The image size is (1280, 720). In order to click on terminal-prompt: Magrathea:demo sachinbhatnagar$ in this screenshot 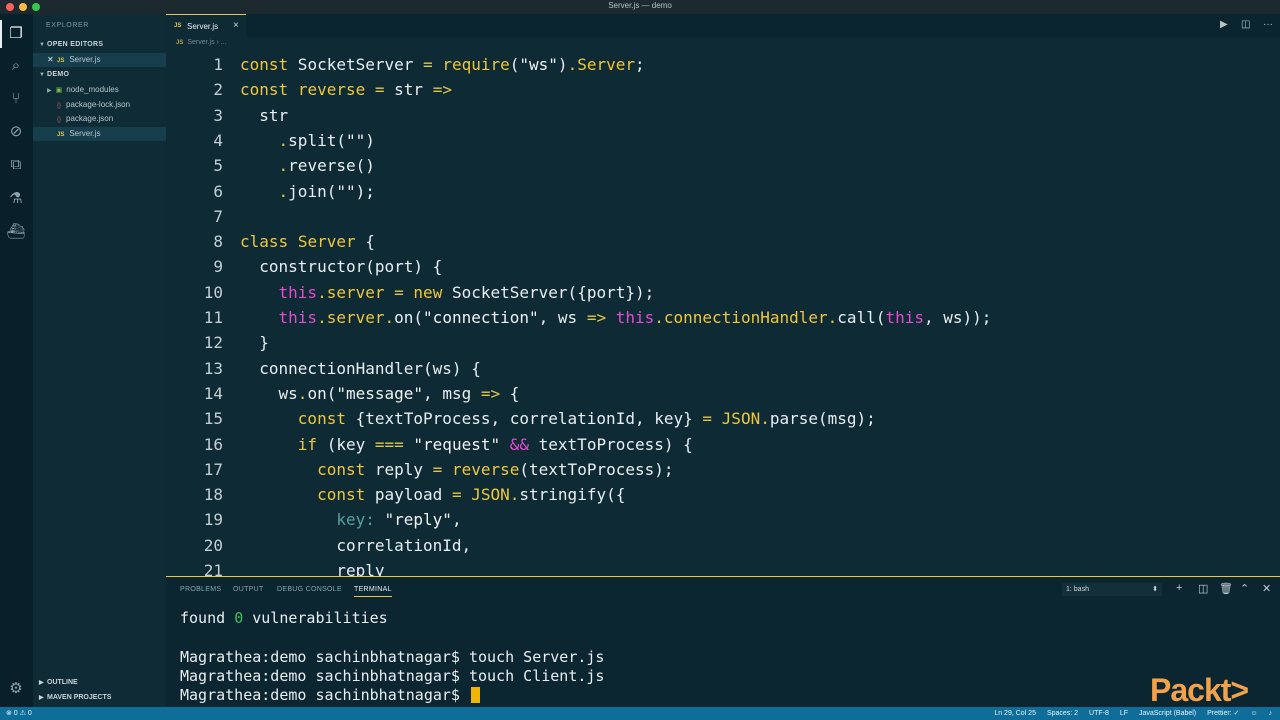, I will do `click(330, 695)`.